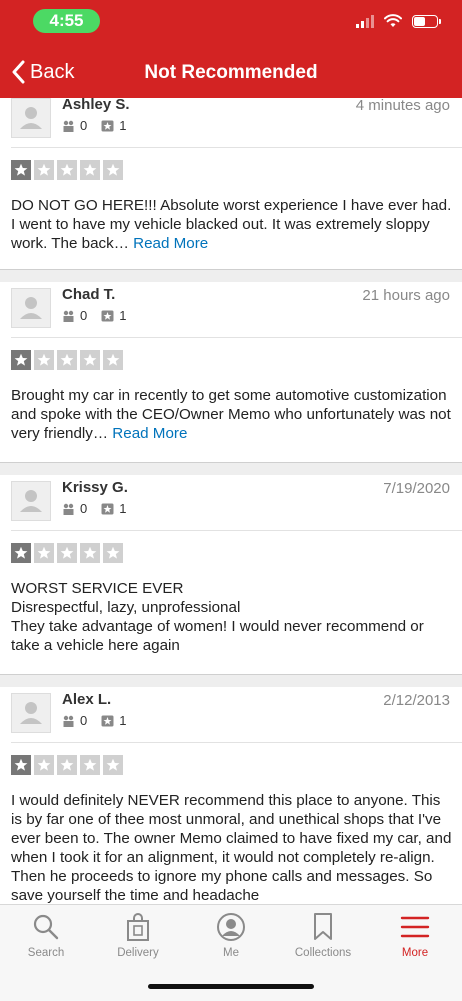 This screenshot has width=462, height=1001. Describe the element at coordinates (95, 487) in the screenshot. I see `reviewer-name: Krissy G.` at that location.